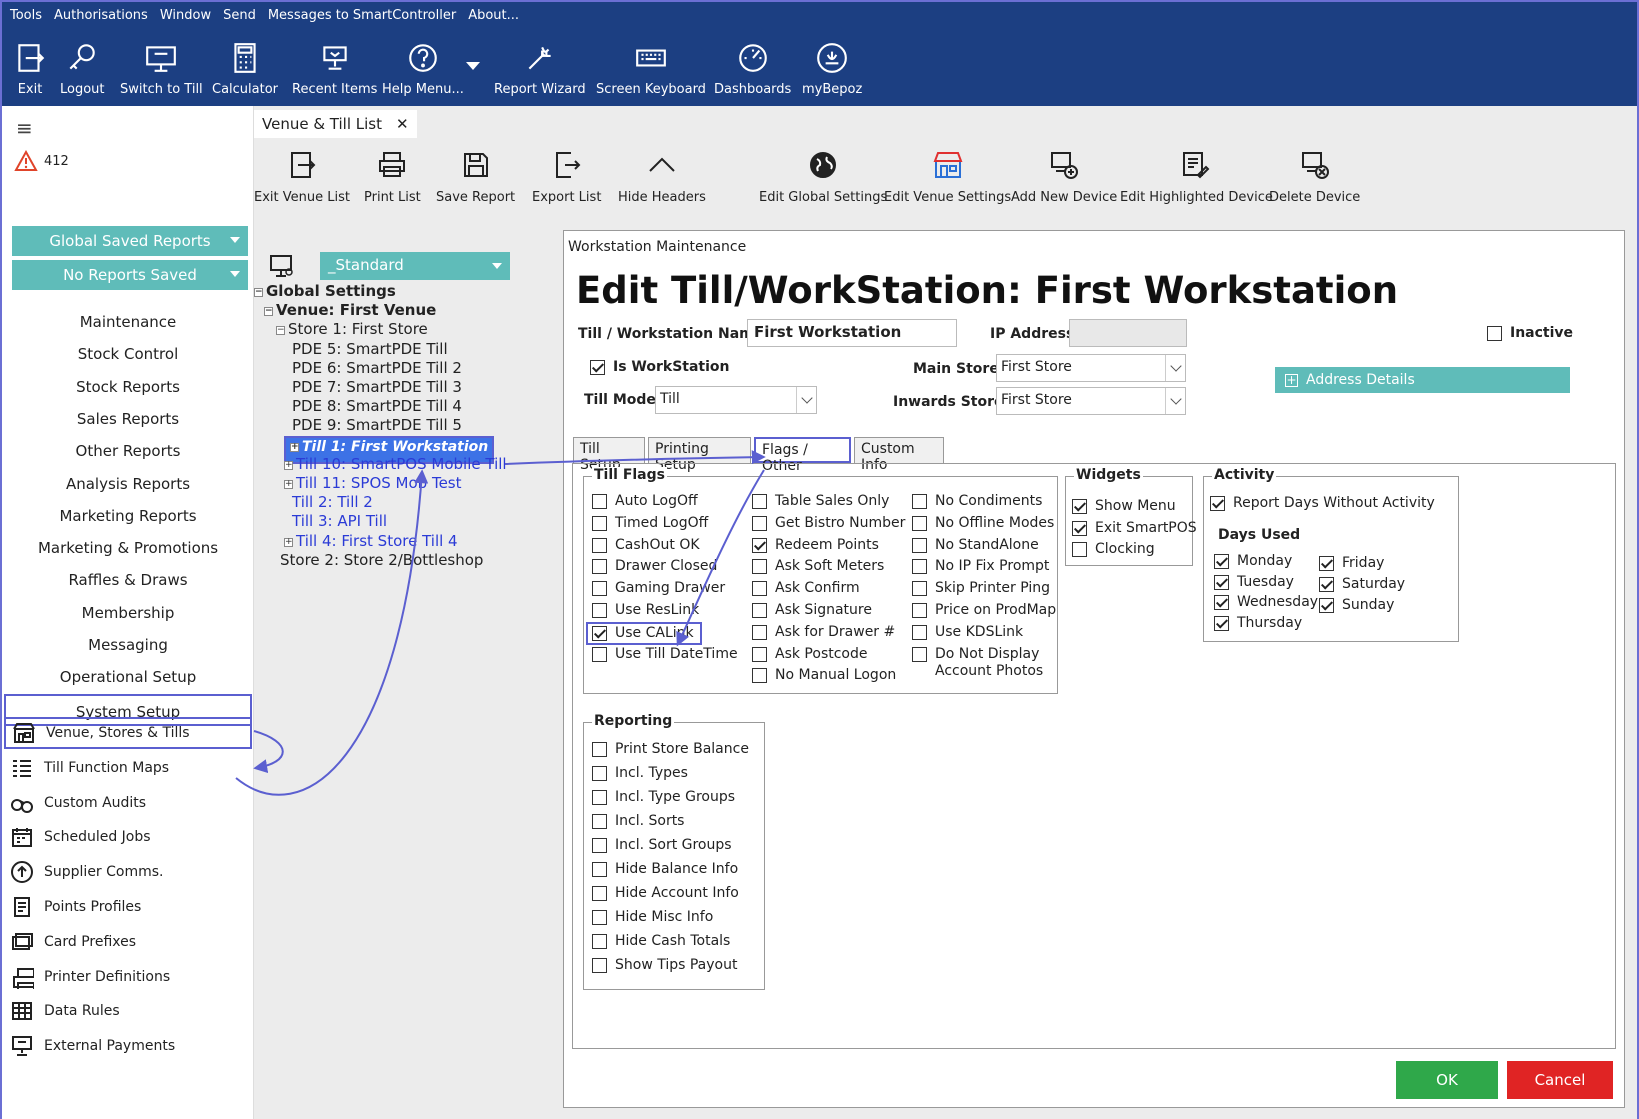  Describe the element at coordinates (245, 67) in the screenshot. I see `toolbar-calculator-button: Calculator` at that location.